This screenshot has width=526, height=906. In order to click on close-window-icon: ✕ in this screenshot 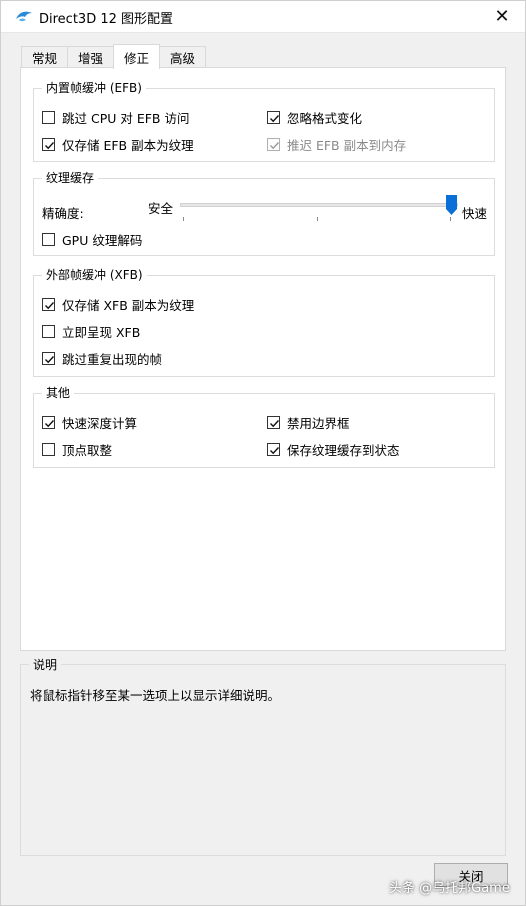, I will do `click(502, 17)`.